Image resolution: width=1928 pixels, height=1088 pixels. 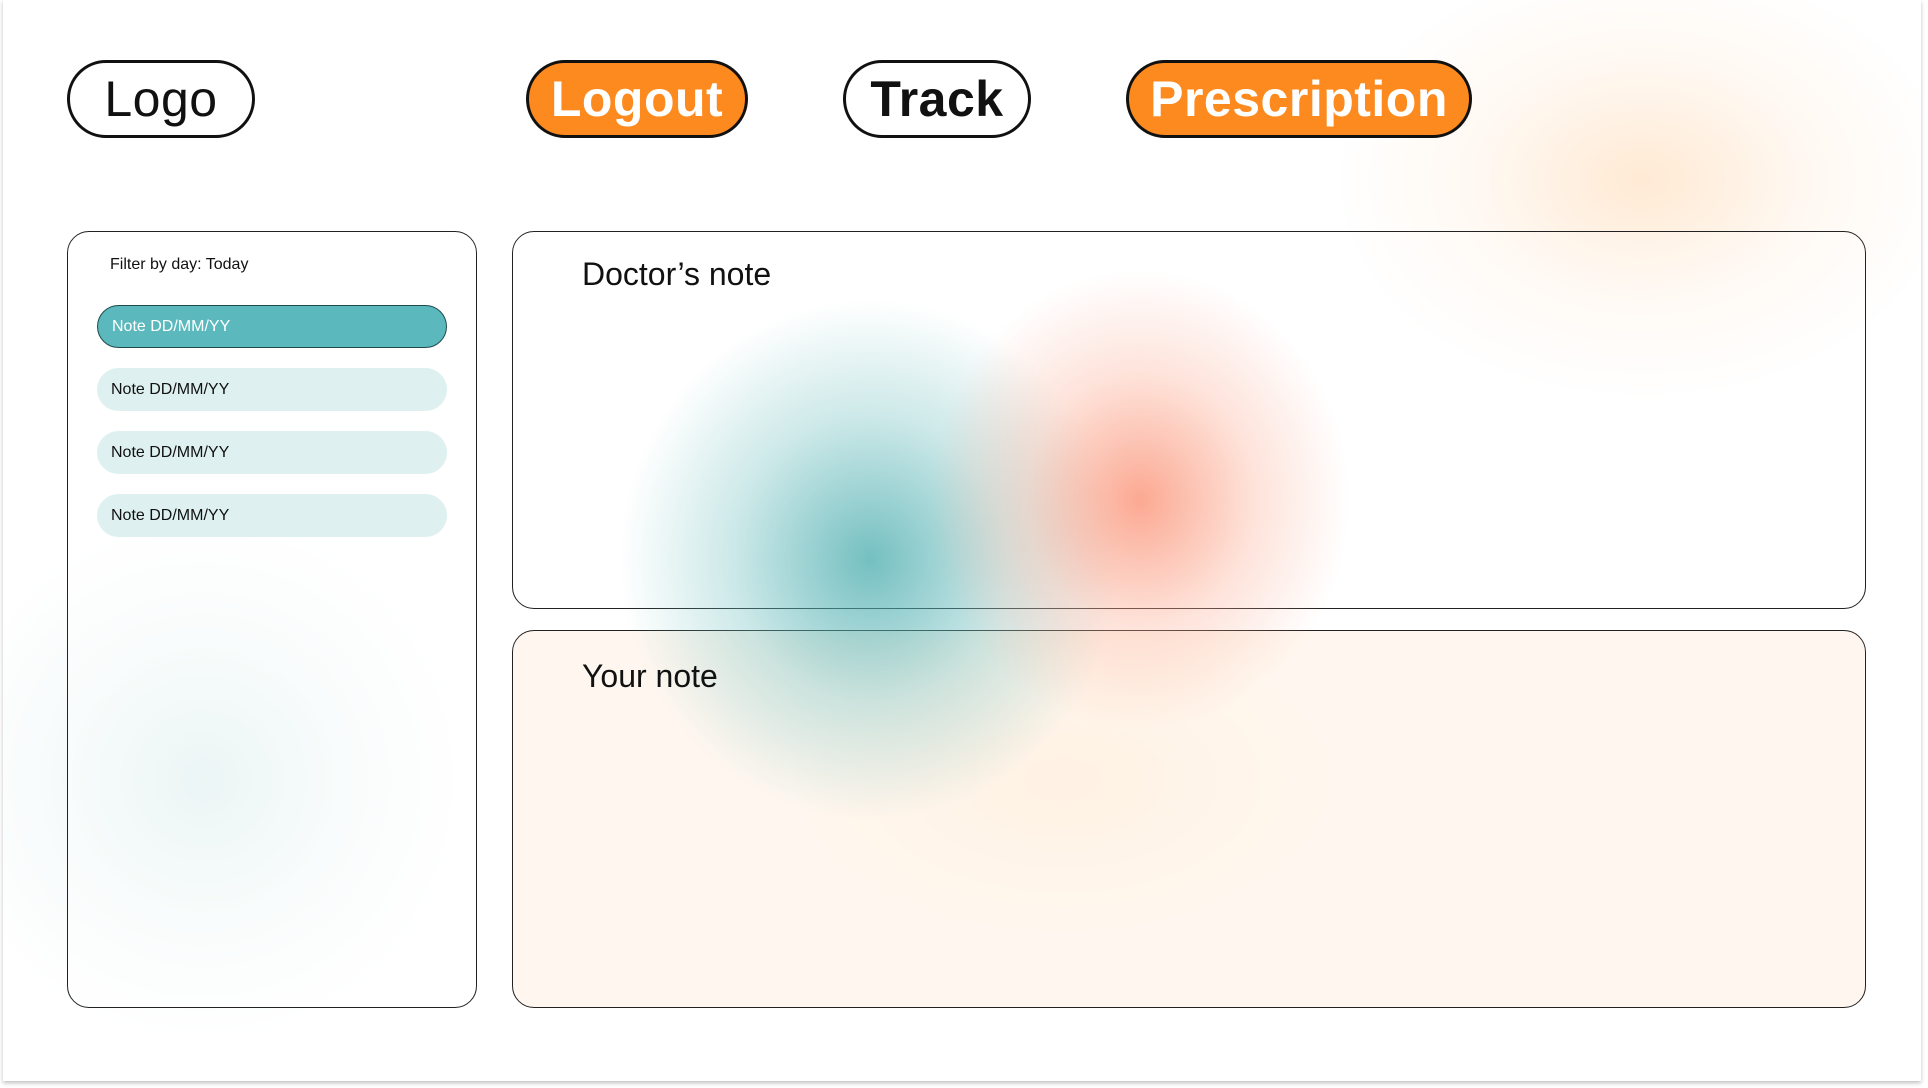 What do you see at coordinates (650, 676) in the screenshot?
I see `your-note-title: Your note` at bounding box center [650, 676].